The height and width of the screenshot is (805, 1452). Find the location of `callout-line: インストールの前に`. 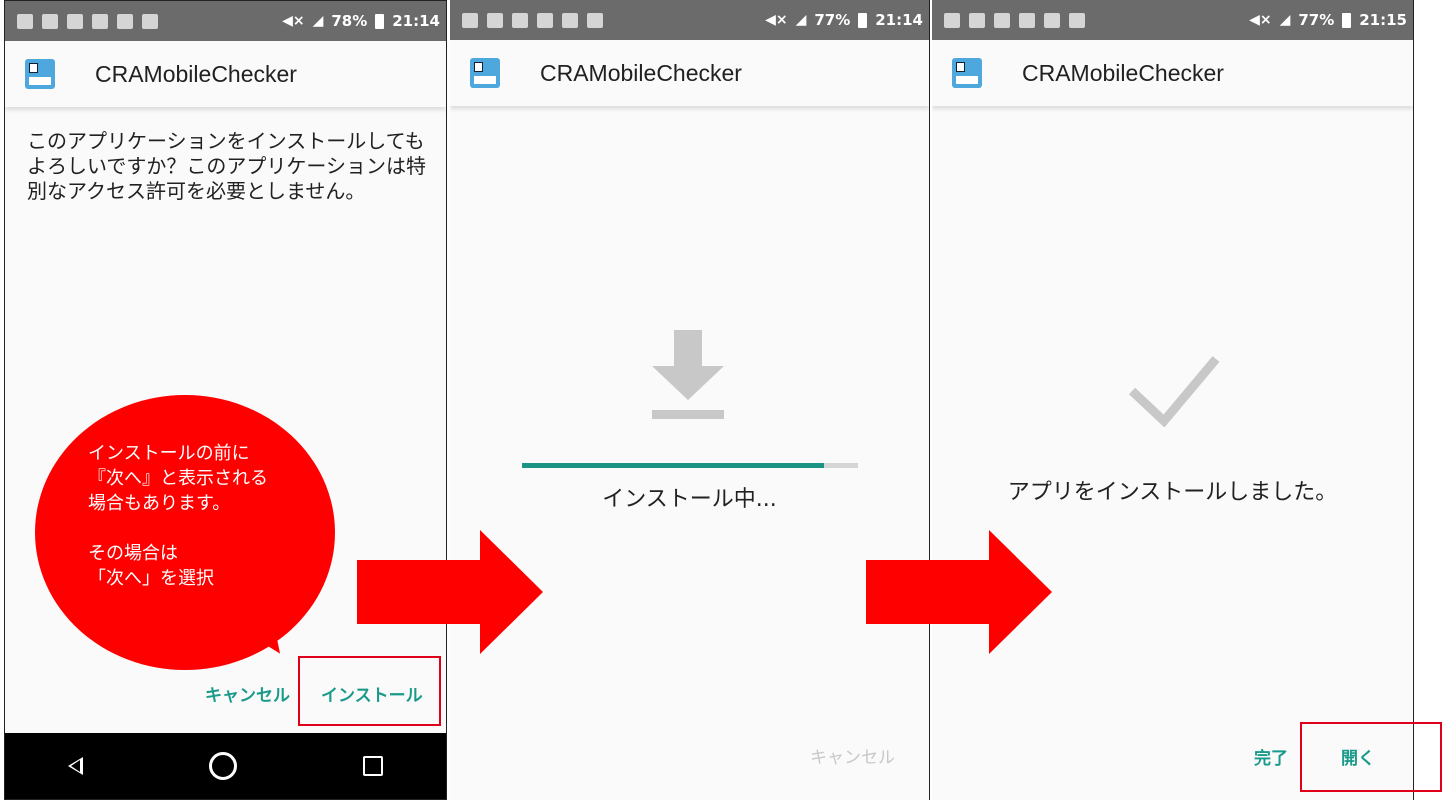

callout-line: インストールの前に is located at coordinates (169, 453).